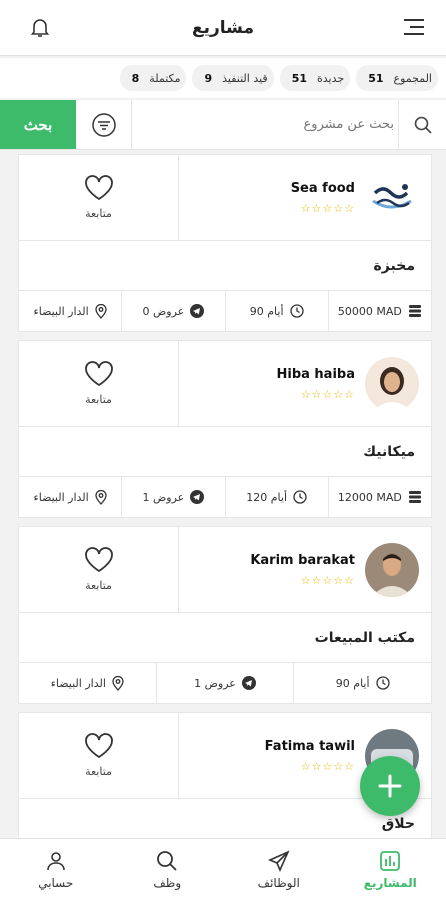  I want to click on bottom-nav: المشاريع الوظائف وظف حسابي, so click(223, 869).